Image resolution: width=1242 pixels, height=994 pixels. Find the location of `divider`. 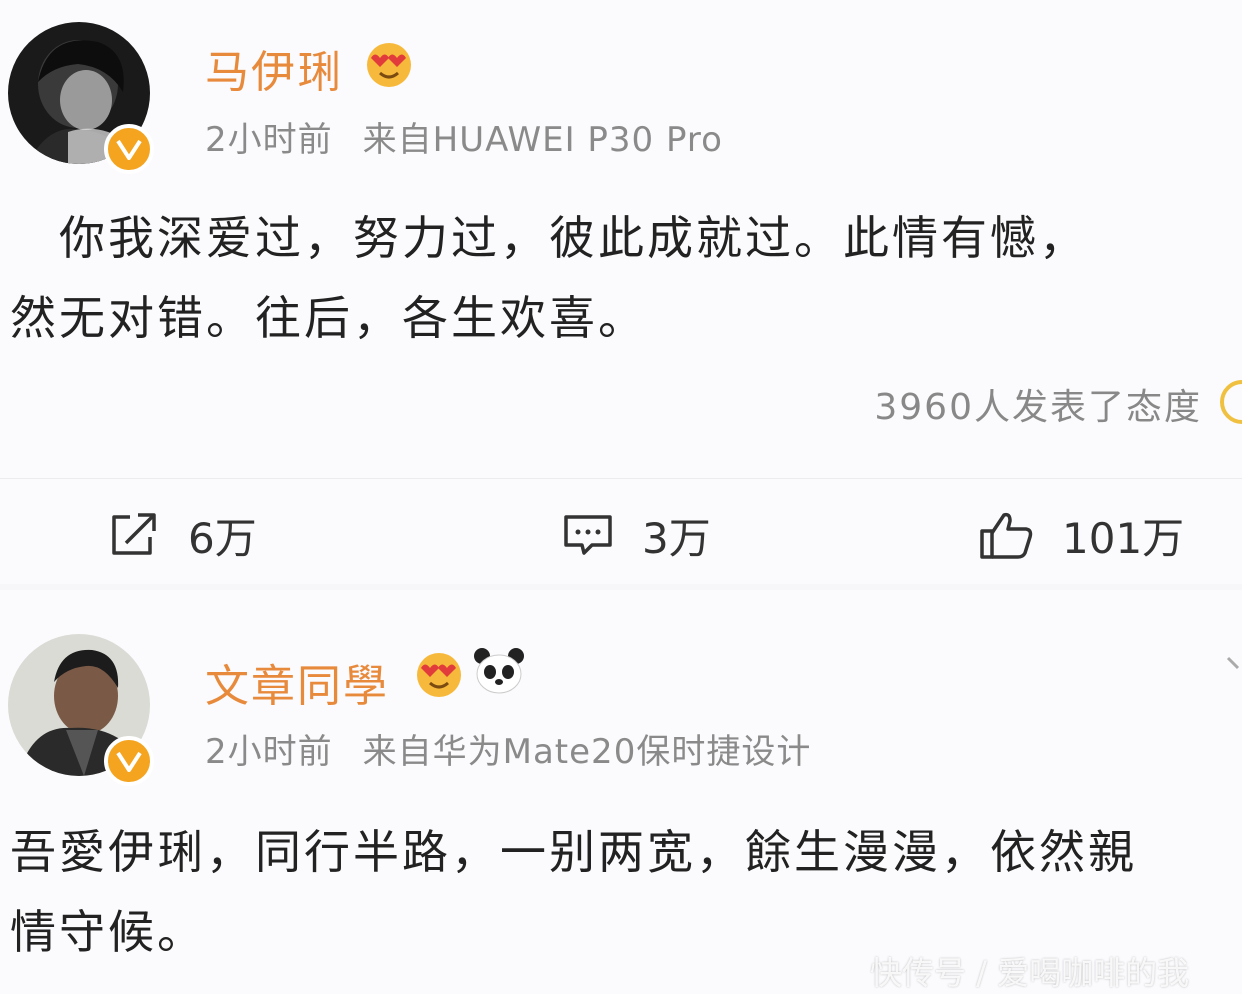

divider is located at coordinates (621, 478).